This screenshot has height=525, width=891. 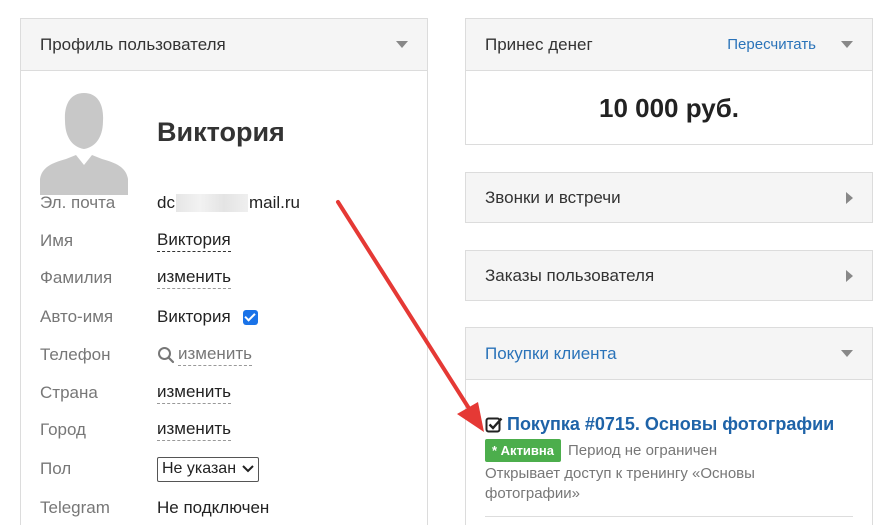 What do you see at coordinates (166, 202) in the screenshot?
I see `email-prefix: dc` at bounding box center [166, 202].